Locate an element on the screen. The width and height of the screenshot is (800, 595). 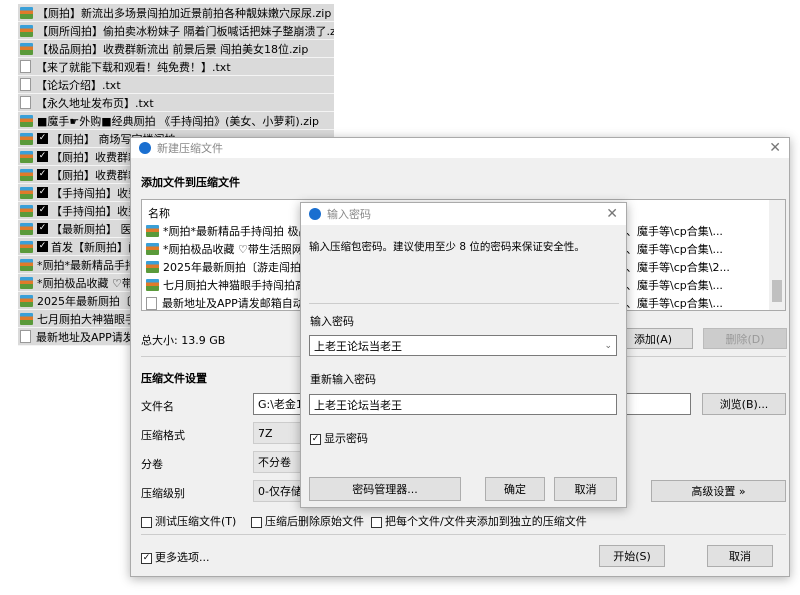
ok-button: 确定 is located at coordinates (515, 489).